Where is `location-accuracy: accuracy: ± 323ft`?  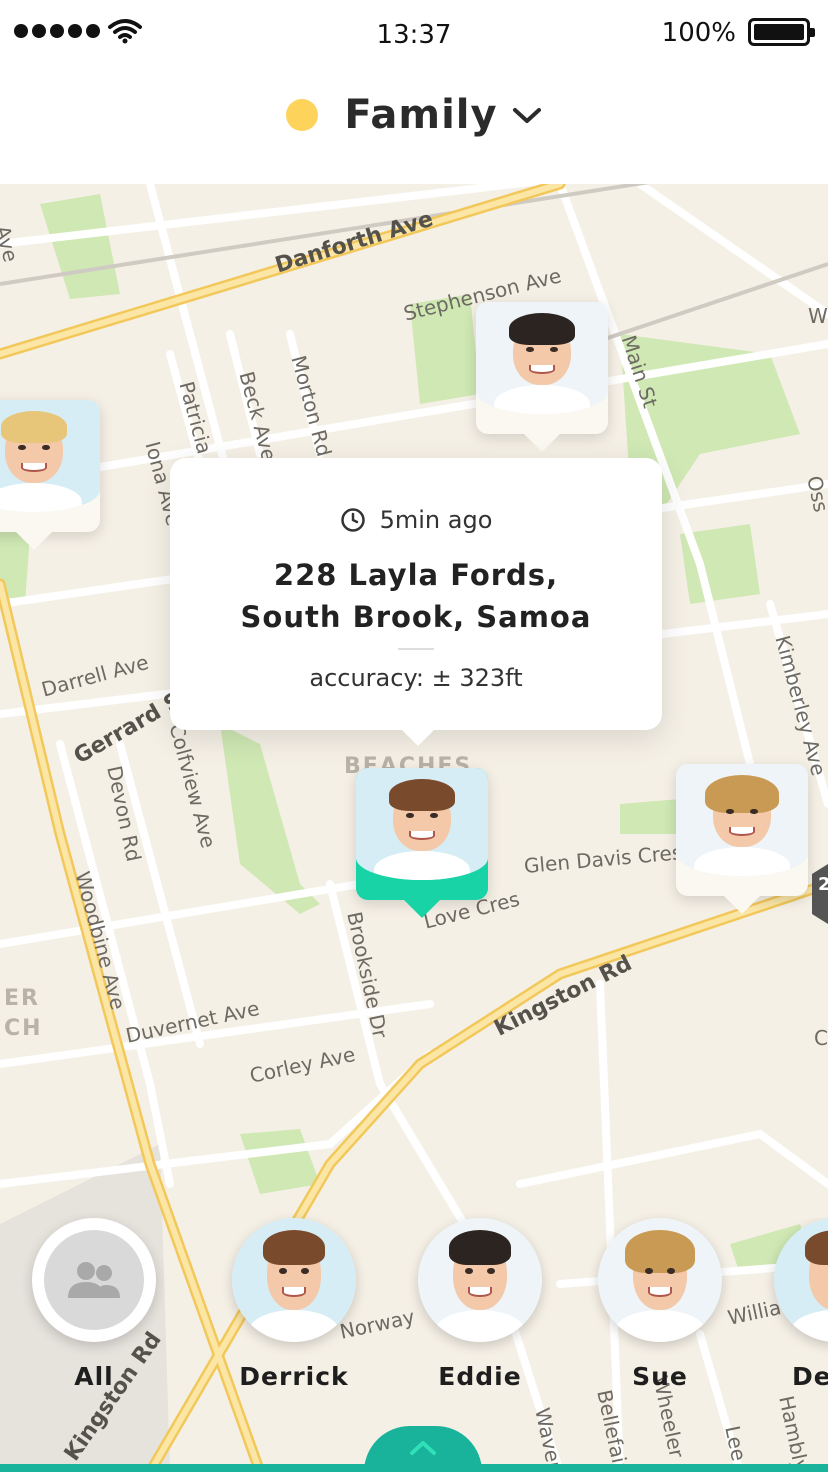 location-accuracy: accuracy: ± 323ft is located at coordinates (416, 678).